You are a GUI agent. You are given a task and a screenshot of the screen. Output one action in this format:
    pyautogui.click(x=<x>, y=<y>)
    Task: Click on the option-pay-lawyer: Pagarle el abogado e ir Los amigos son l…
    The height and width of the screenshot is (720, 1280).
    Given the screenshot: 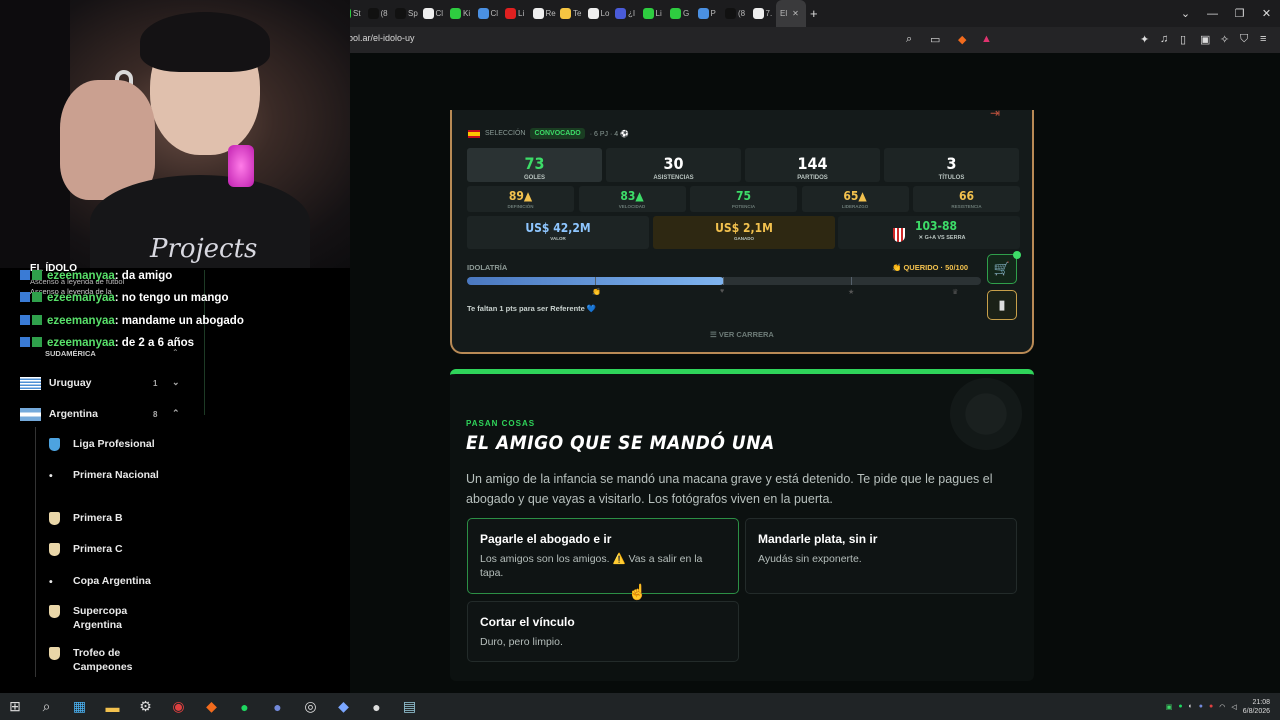 What is the action you would take?
    pyautogui.click(x=603, y=556)
    